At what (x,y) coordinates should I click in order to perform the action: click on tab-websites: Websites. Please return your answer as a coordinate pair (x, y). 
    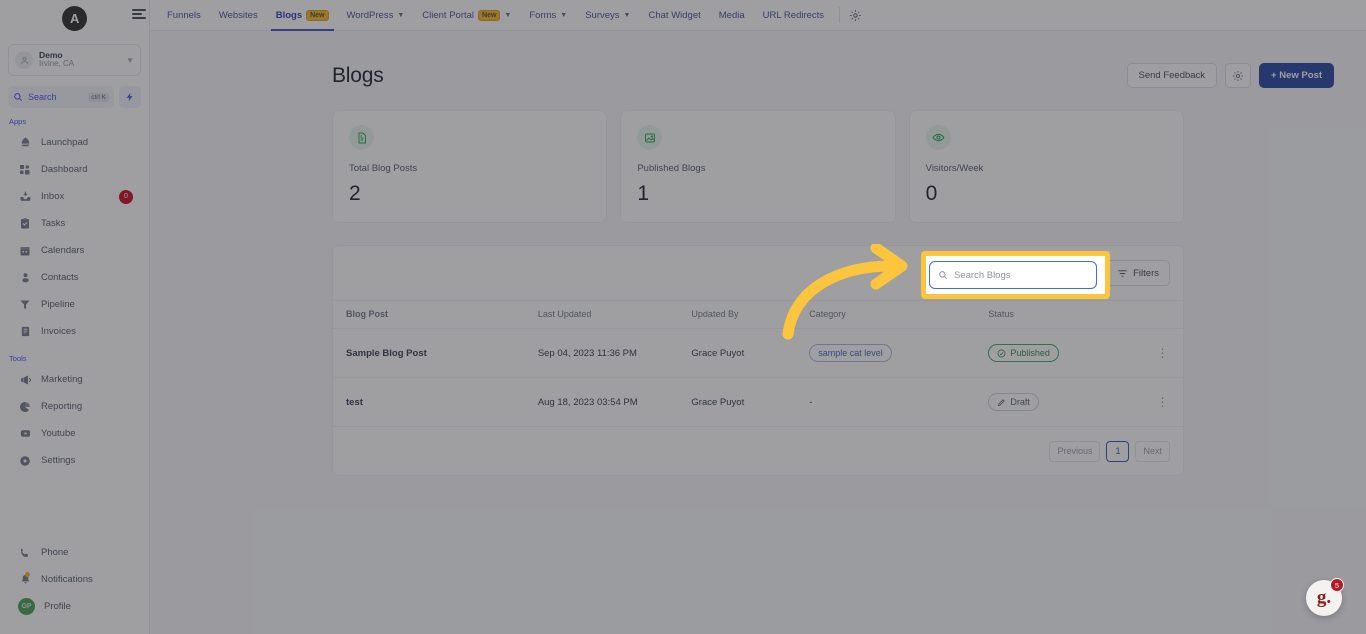
    Looking at the image, I should click on (238, 15).